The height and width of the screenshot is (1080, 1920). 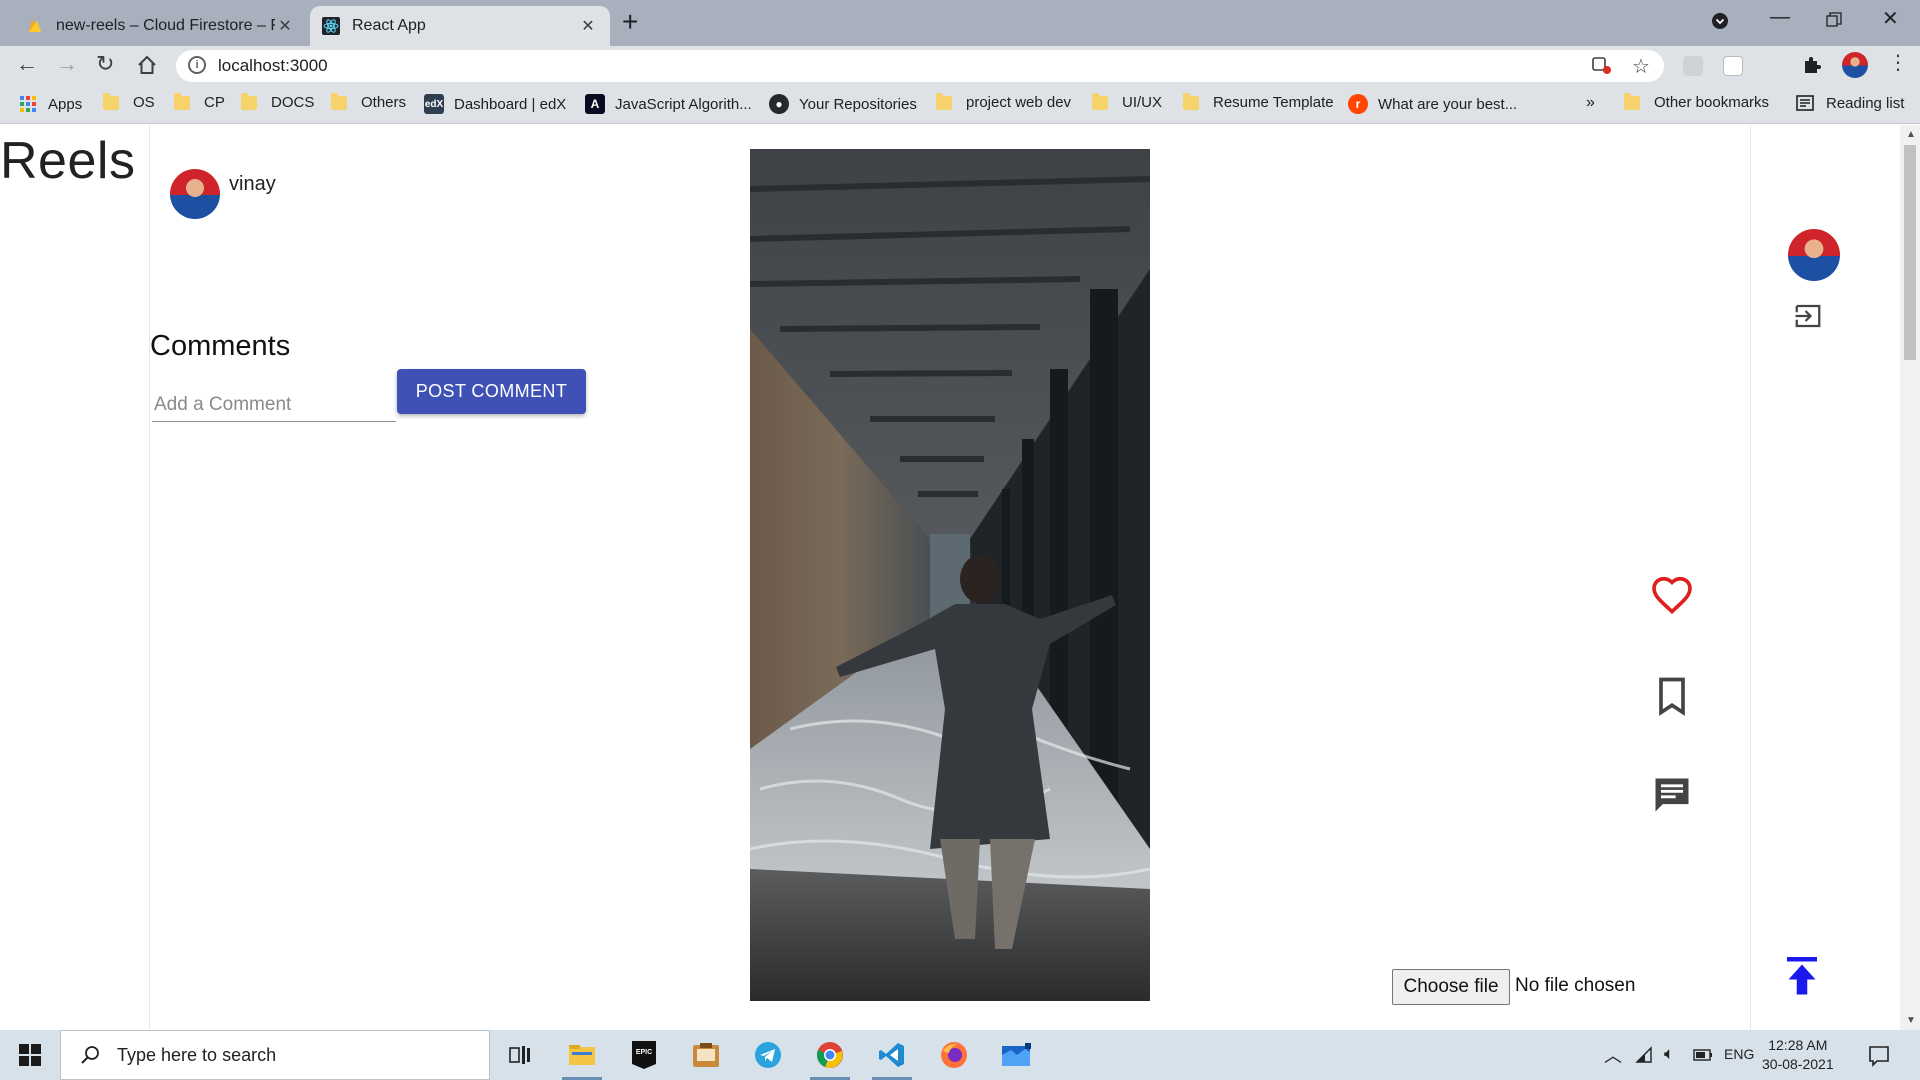 What do you see at coordinates (582, 1057) in the screenshot?
I see `file-explorer-icon` at bounding box center [582, 1057].